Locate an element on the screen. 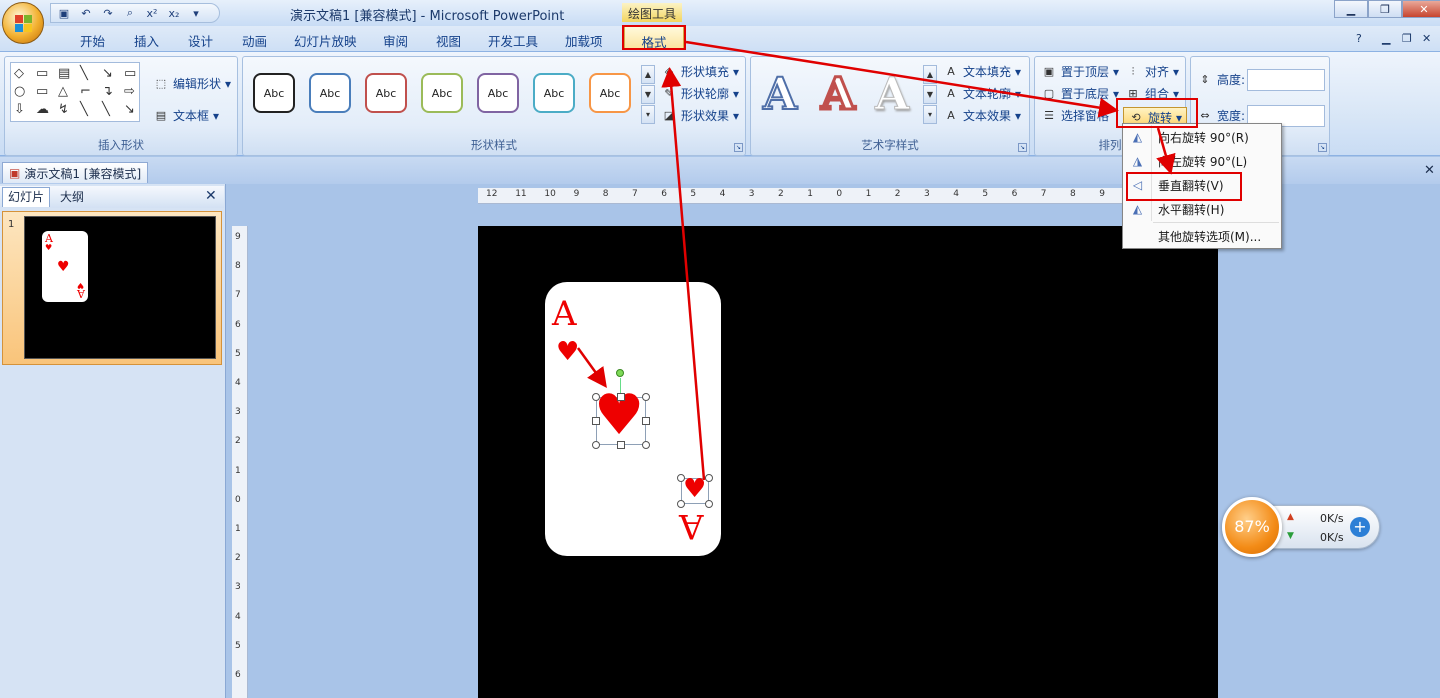 The height and width of the screenshot is (698, 1440). office-logo-icon is located at coordinates (24, 24).